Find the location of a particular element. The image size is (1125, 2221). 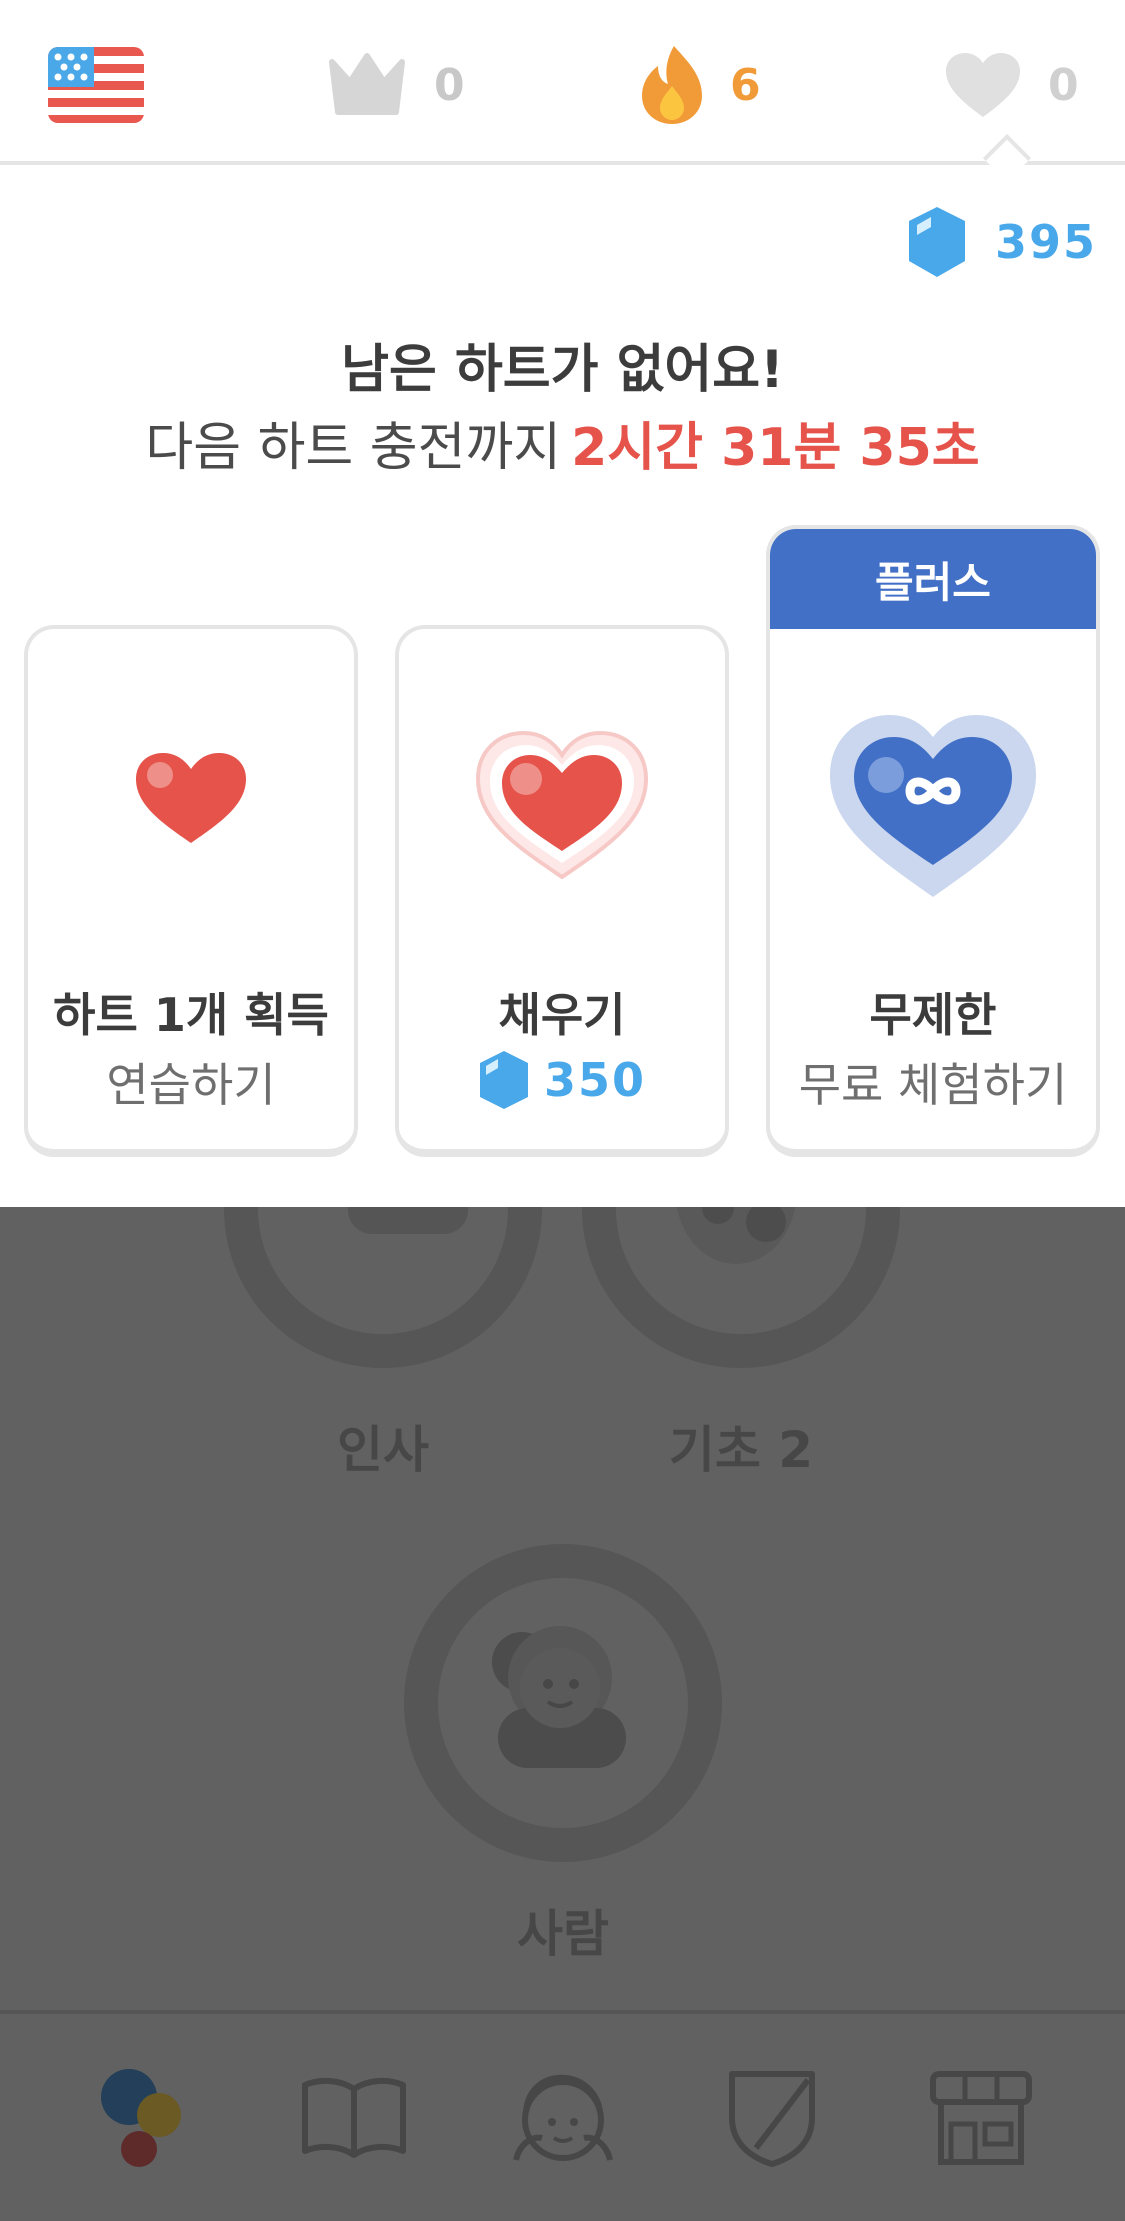

popup-subtitle: 다음 하트 충전까지 2시간 31분 35초 is located at coordinates (562, 442).